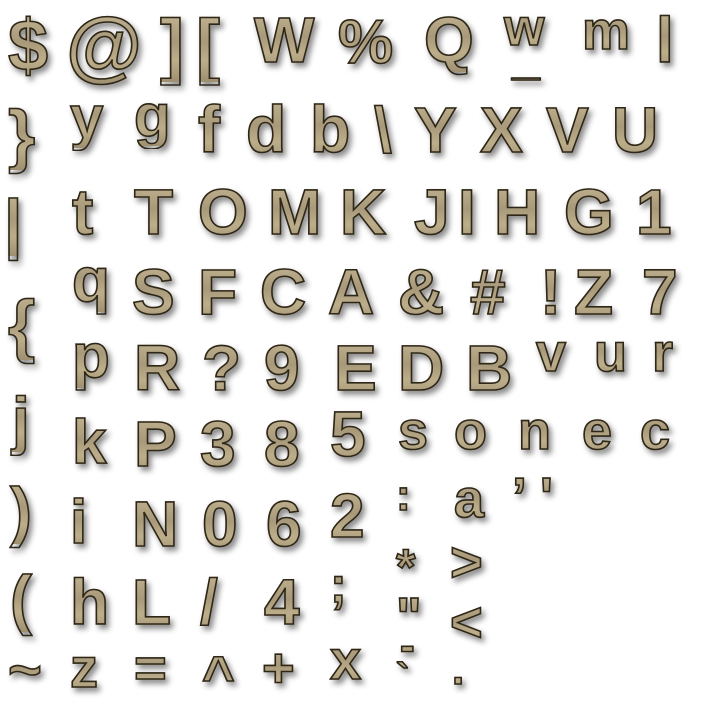 This screenshot has height=707, width=704. Describe the element at coordinates (534, 431) in the screenshot. I see `glyph-n: n` at that location.